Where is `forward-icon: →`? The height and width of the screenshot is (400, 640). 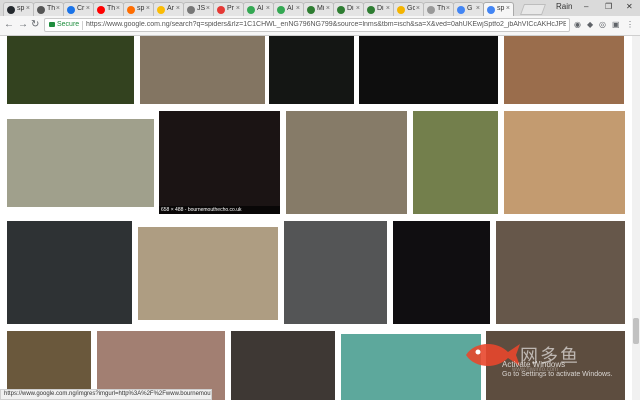 forward-icon: → is located at coordinates (23, 25).